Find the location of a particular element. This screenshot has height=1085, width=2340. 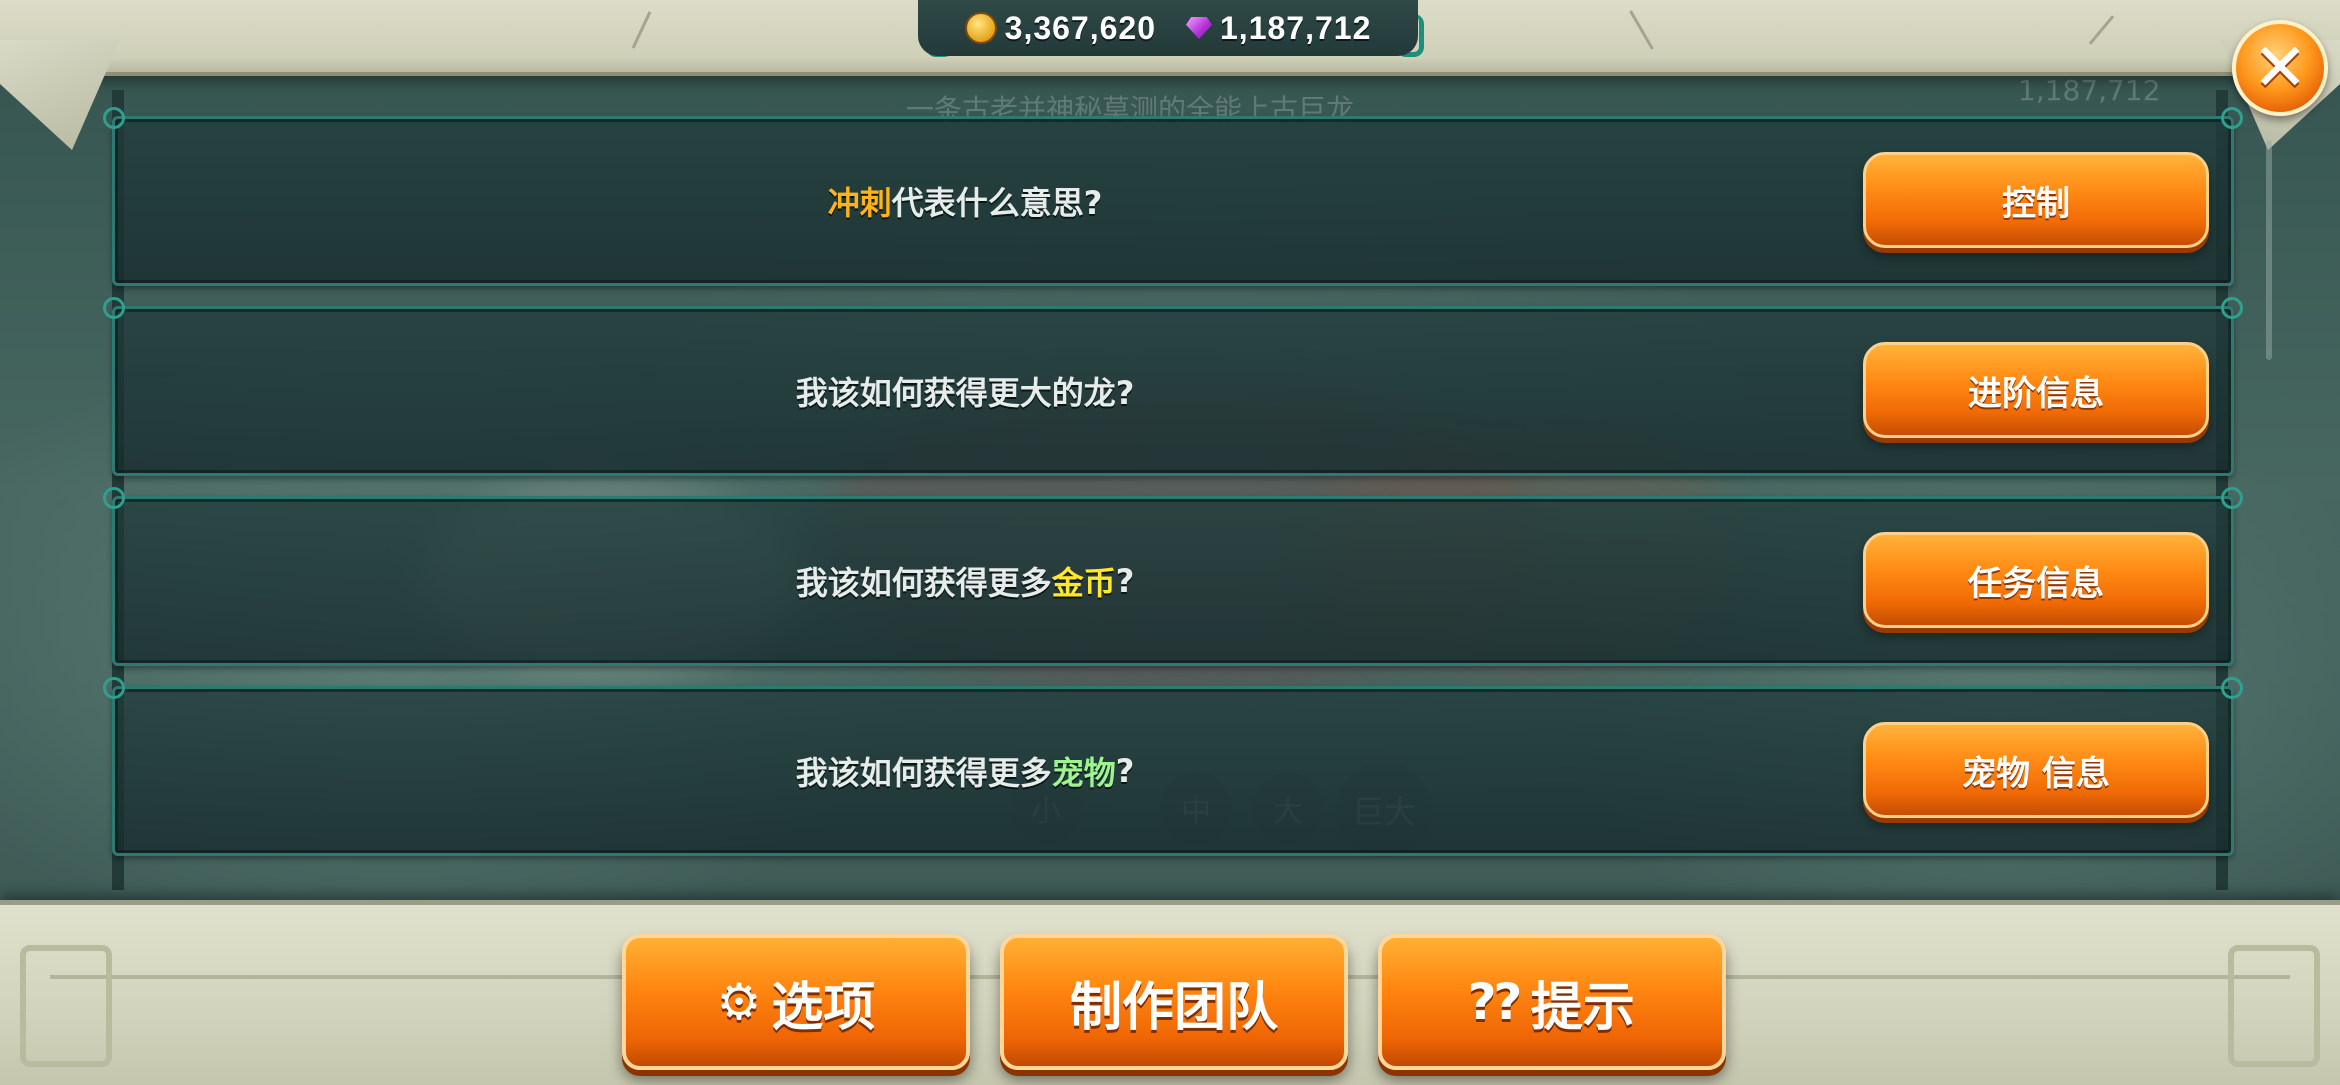

tips-label: 提示 is located at coordinates (1582, 1007).